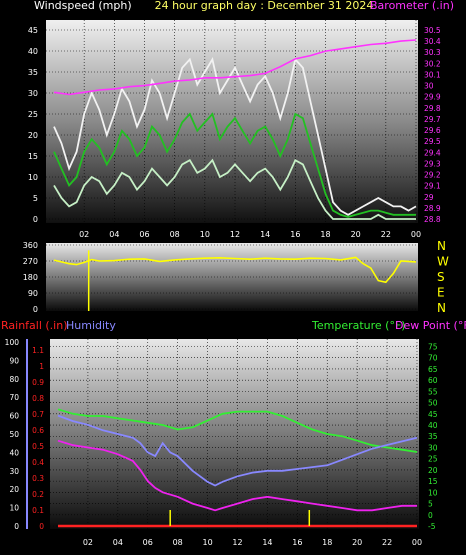  Describe the element at coordinates (433, 481) in the screenshot. I see `temperature-tick-label: 15` at that location.